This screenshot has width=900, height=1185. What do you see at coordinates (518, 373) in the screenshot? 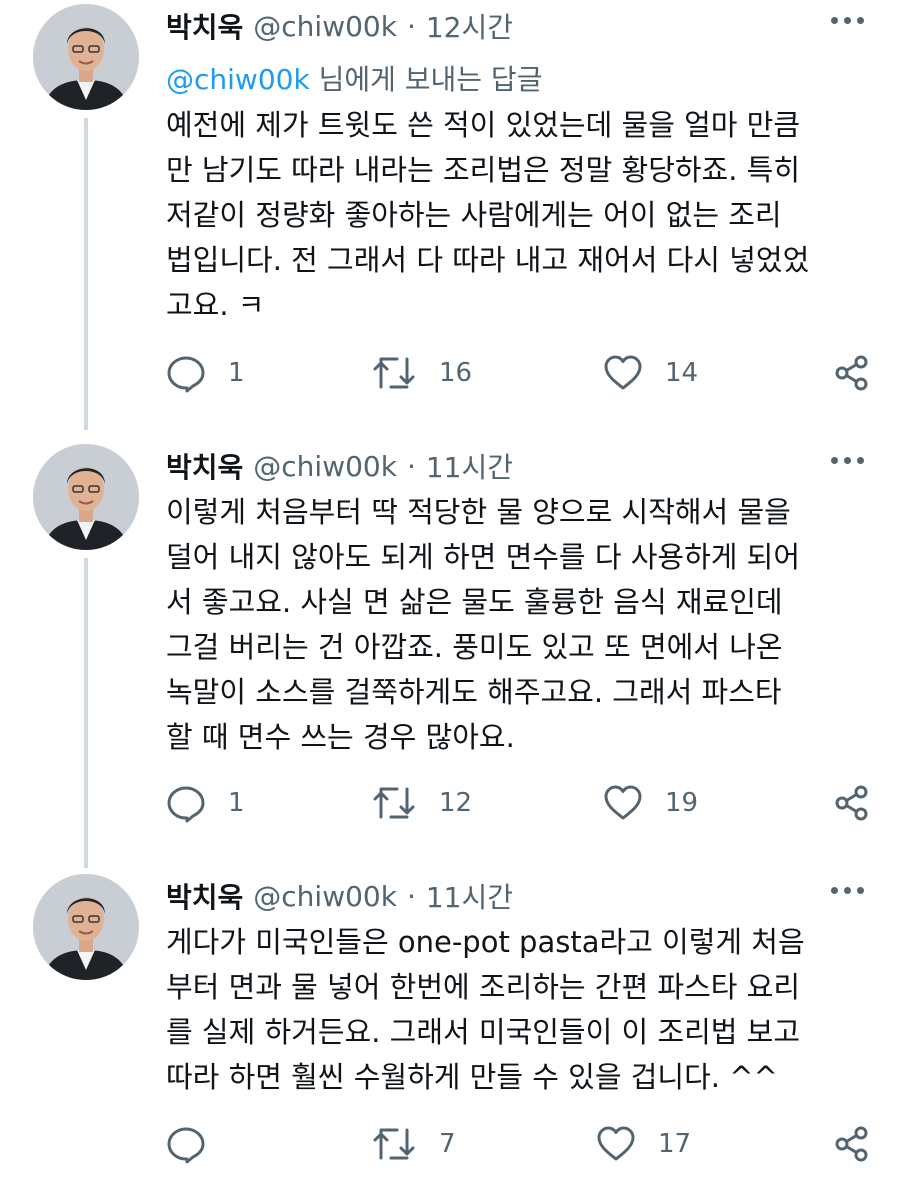
I see `action-bar: 1 16 14` at bounding box center [518, 373].